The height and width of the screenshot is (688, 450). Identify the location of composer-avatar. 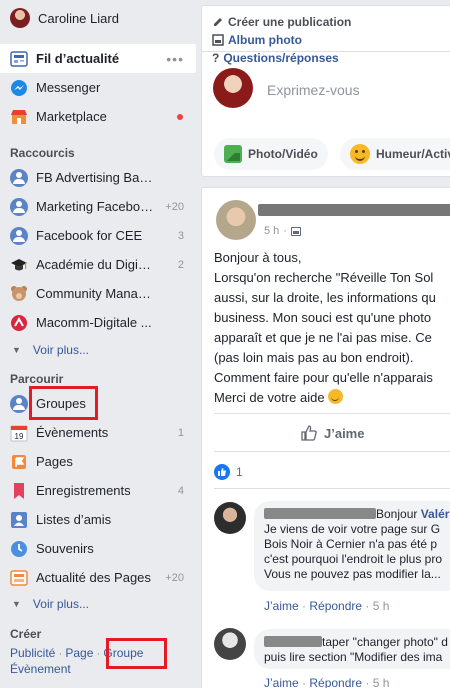
(233, 88).